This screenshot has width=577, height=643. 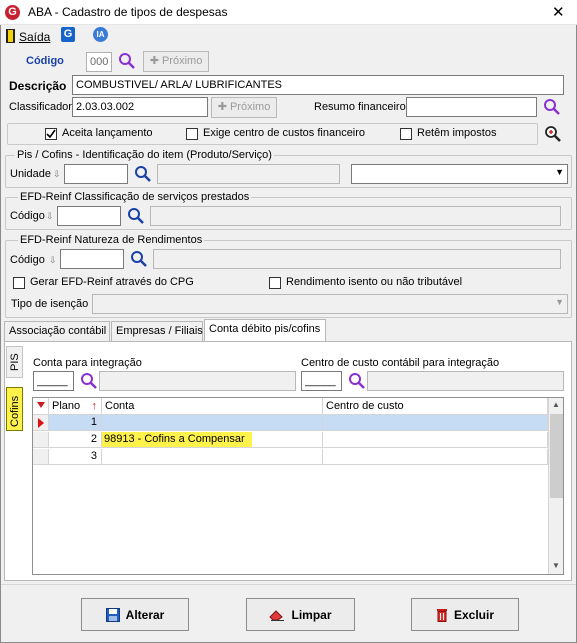 What do you see at coordinates (75, 457) in the screenshot?
I see `grid-cell-plano: 3` at bounding box center [75, 457].